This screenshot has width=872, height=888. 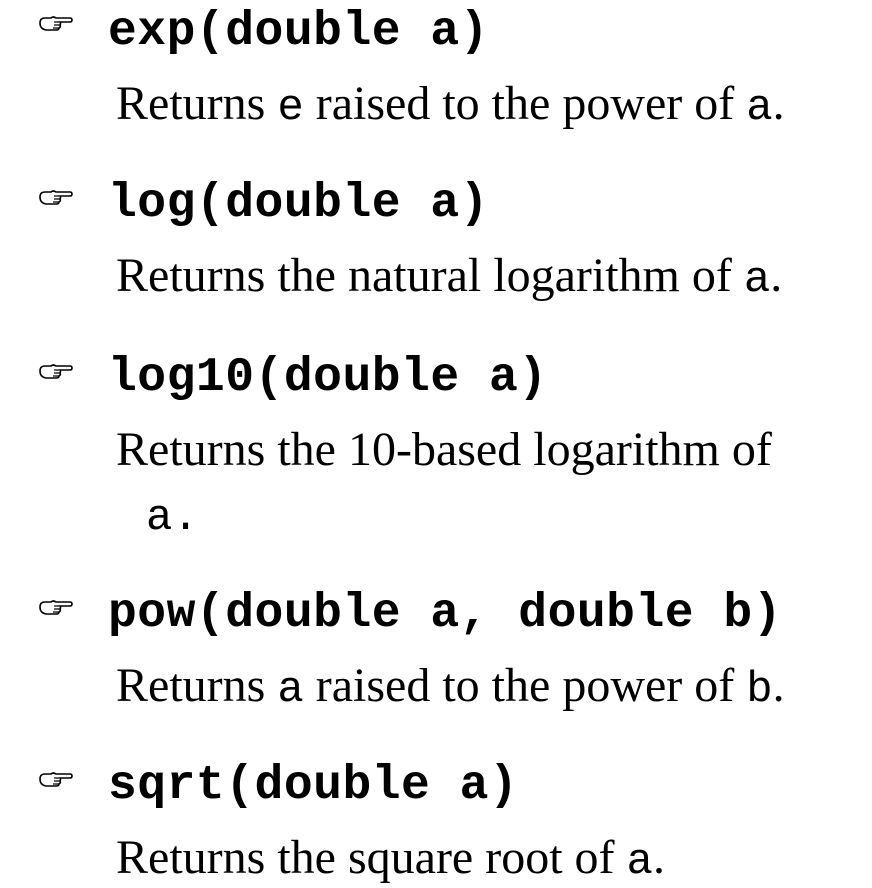 I want to click on method-description-continued: a., so click(x=172, y=518).